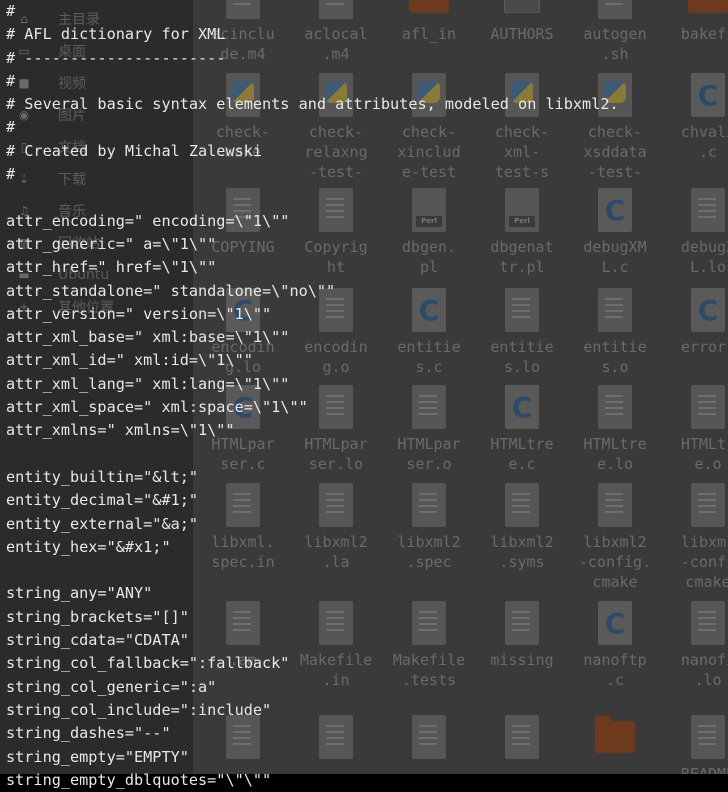  Describe the element at coordinates (102, 476) in the screenshot. I see `terminal-line: entity_builtin="&lt;"` at that location.